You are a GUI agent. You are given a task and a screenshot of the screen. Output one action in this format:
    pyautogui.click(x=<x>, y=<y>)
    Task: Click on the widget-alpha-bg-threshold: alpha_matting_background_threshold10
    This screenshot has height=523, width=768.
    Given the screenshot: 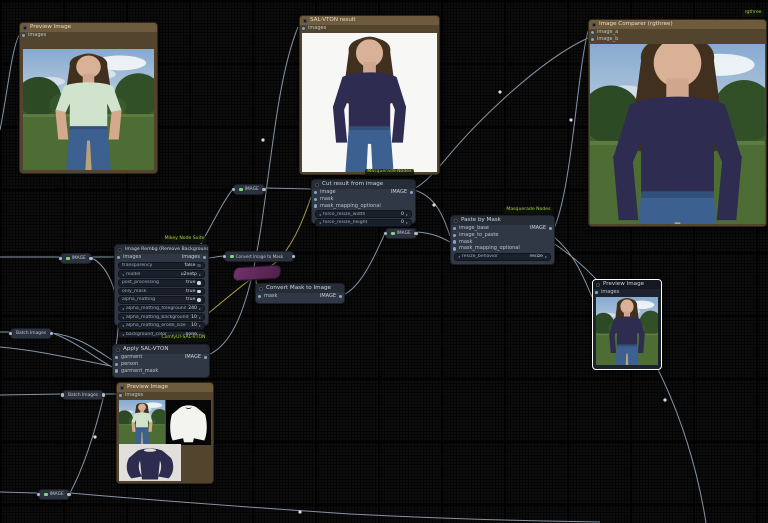 What is the action you would take?
    pyautogui.click(x=161, y=317)
    